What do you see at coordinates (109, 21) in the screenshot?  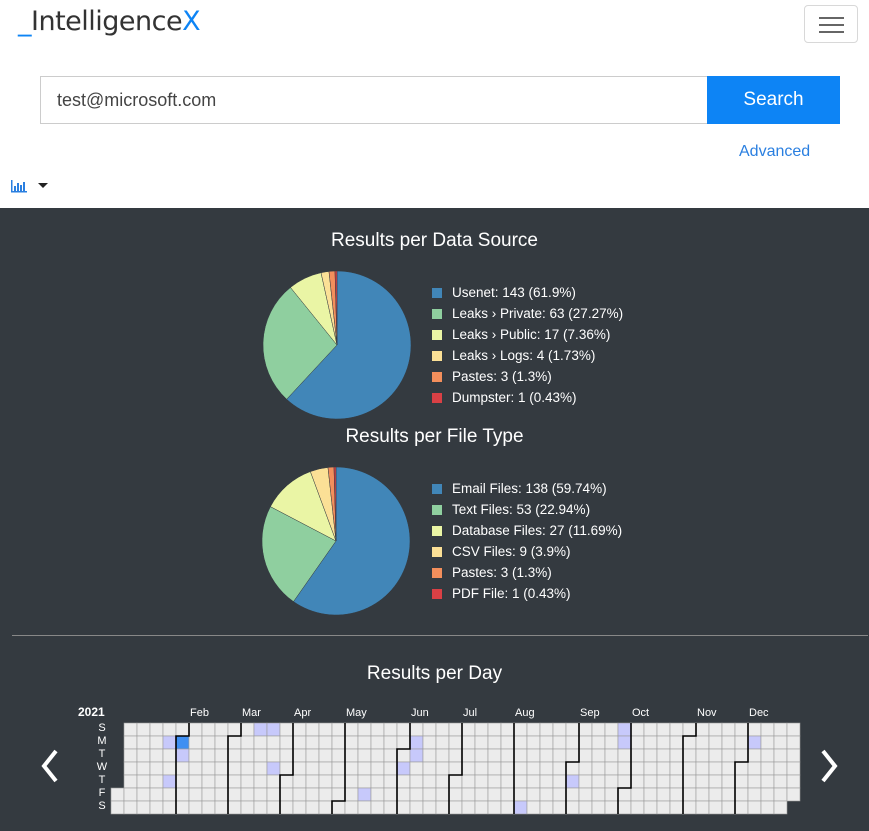 I see `brand-logo: _IntelligenceX` at bounding box center [109, 21].